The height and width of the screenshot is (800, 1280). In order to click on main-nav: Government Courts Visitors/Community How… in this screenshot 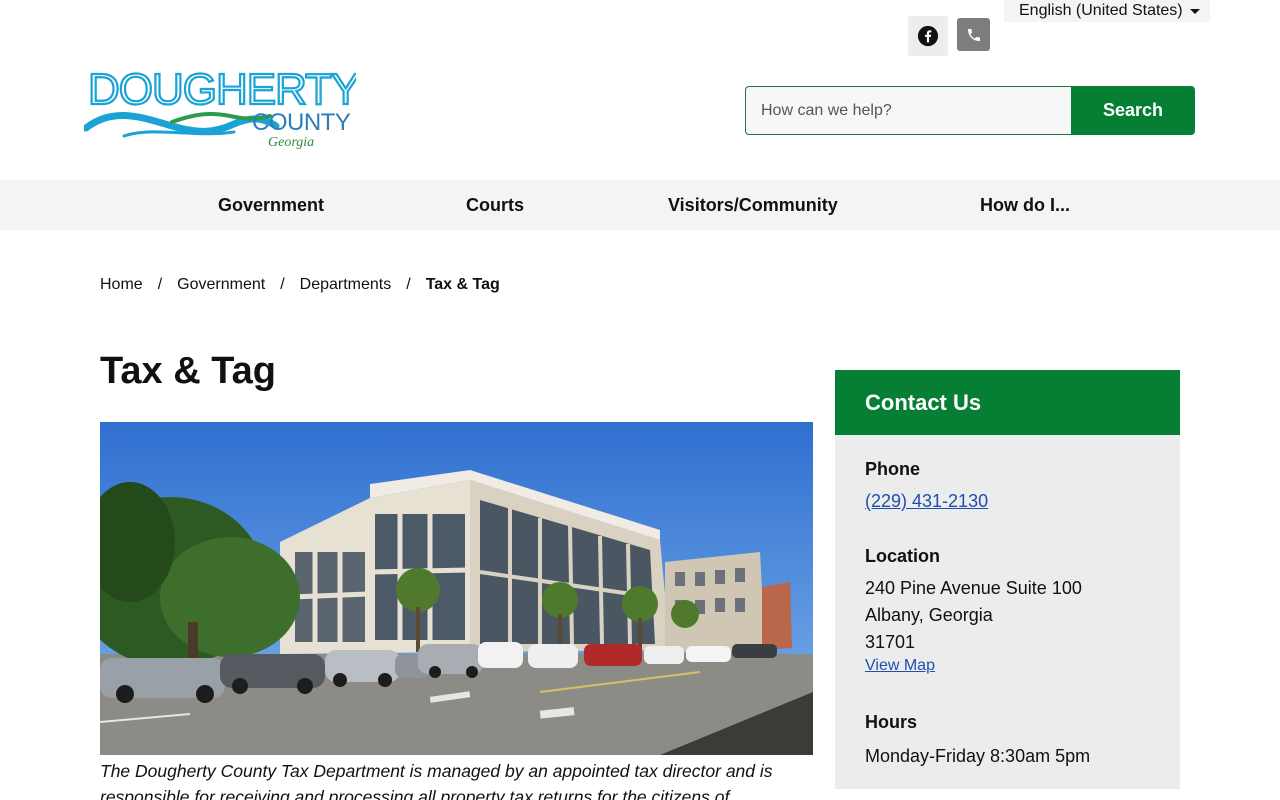, I will do `click(640, 205)`.